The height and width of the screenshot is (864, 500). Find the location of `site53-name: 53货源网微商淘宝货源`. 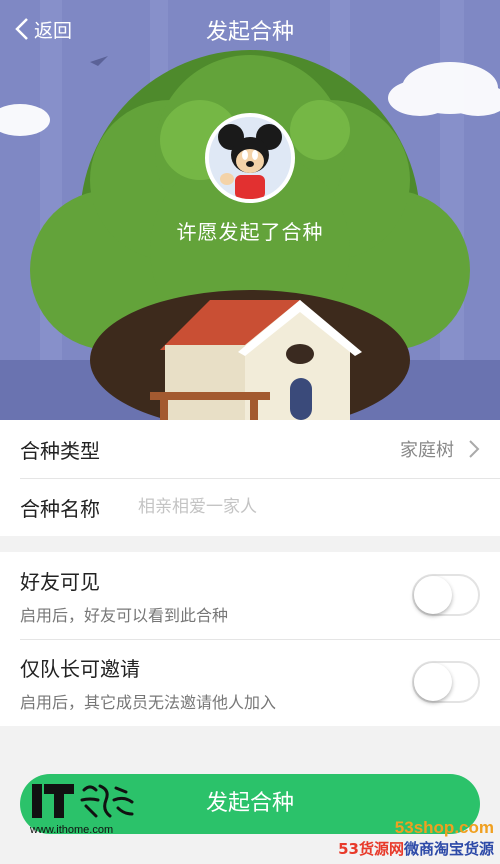

site53-name: 53货源网微商淘宝货源 is located at coordinates (399, 848).